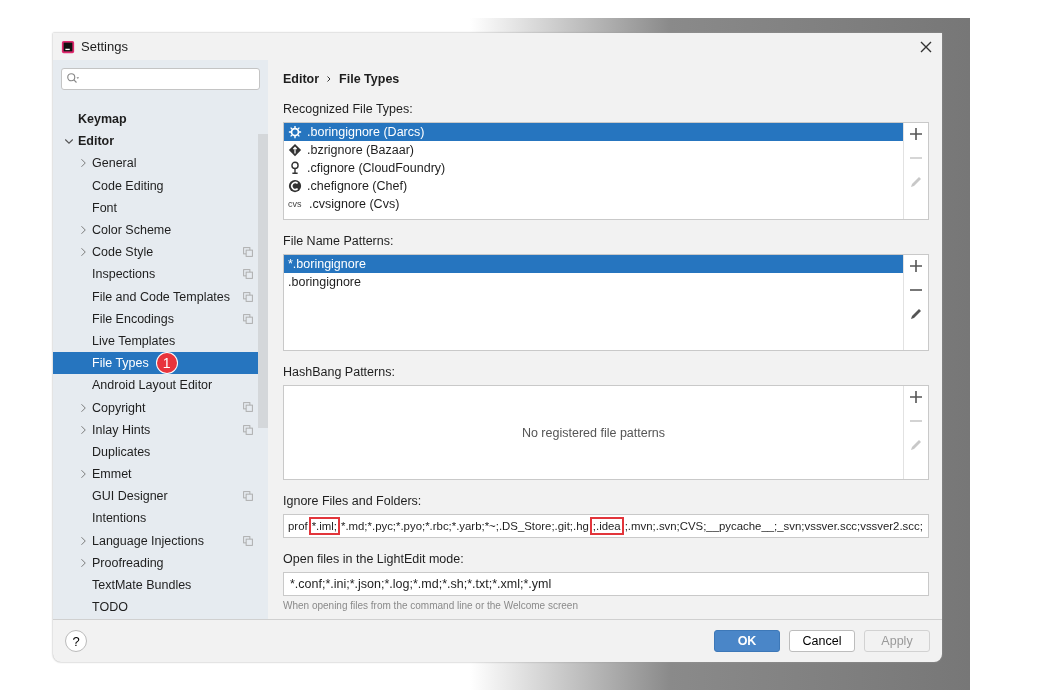 This screenshot has width=1039, height=690. What do you see at coordinates (295, 186) in the screenshot?
I see `chef-icon` at bounding box center [295, 186].